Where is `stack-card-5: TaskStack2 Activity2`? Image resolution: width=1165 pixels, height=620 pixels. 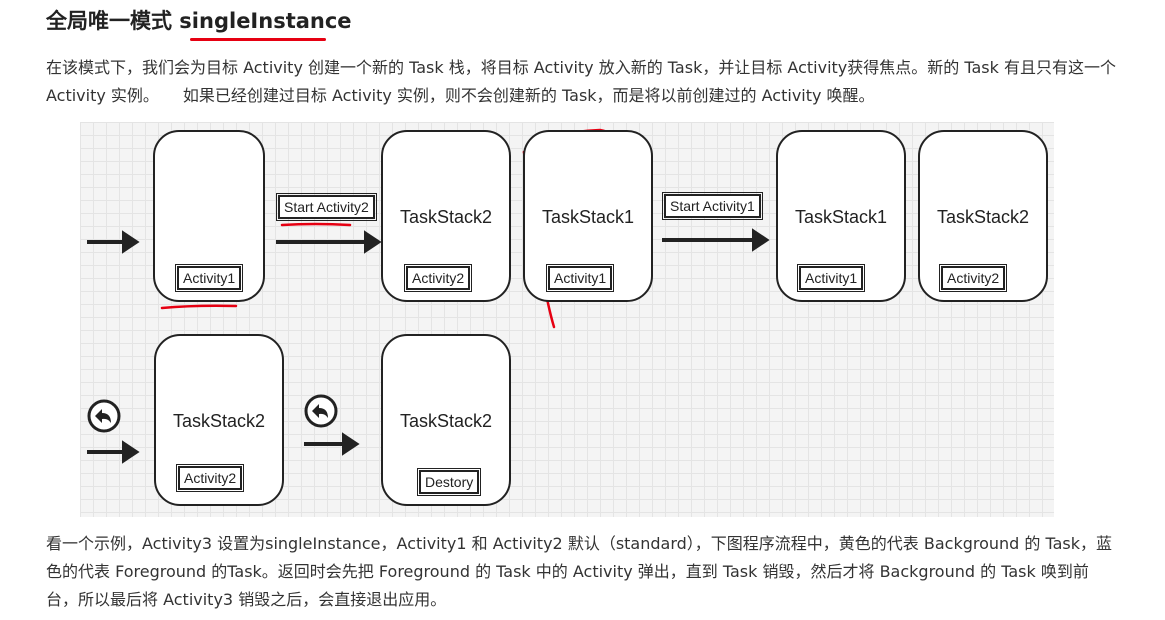
stack-card-5: TaskStack2 Activity2 is located at coordinates (983, 216).